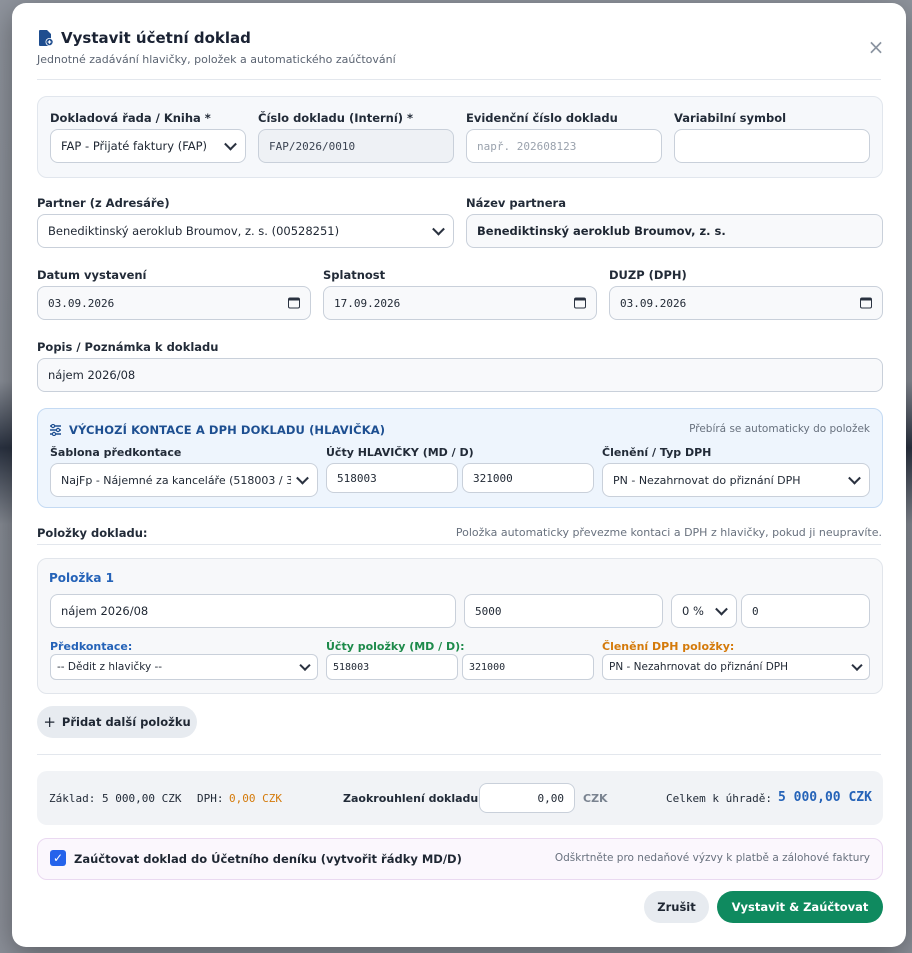 The image size is (912, 953). What do you see at coordinates (351, 667) in the screenshot?
I see `item-md-value: 518003` at bounding box center [351, 667].